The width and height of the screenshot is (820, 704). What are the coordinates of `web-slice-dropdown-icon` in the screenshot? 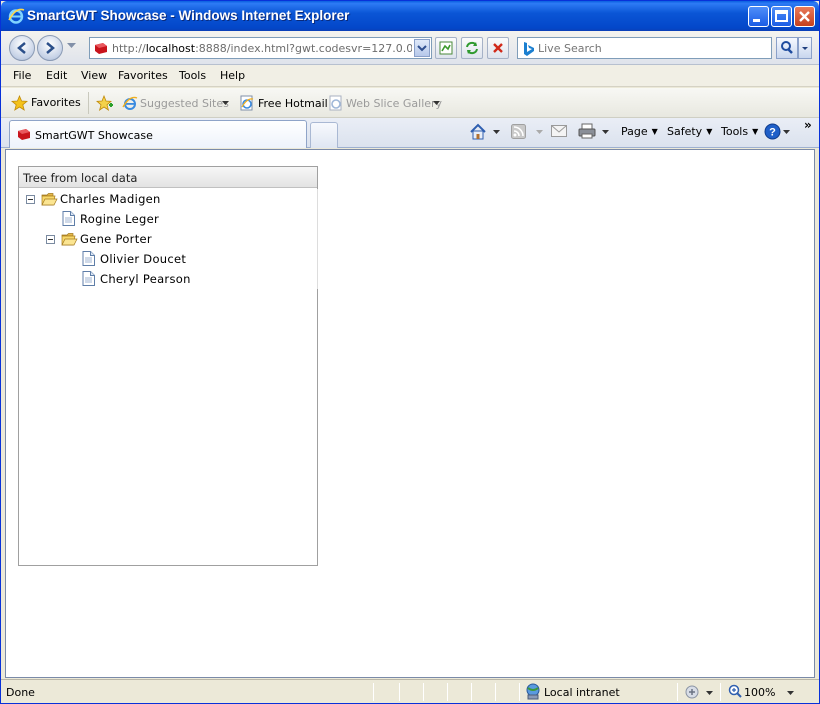 It's located at (436, 103).